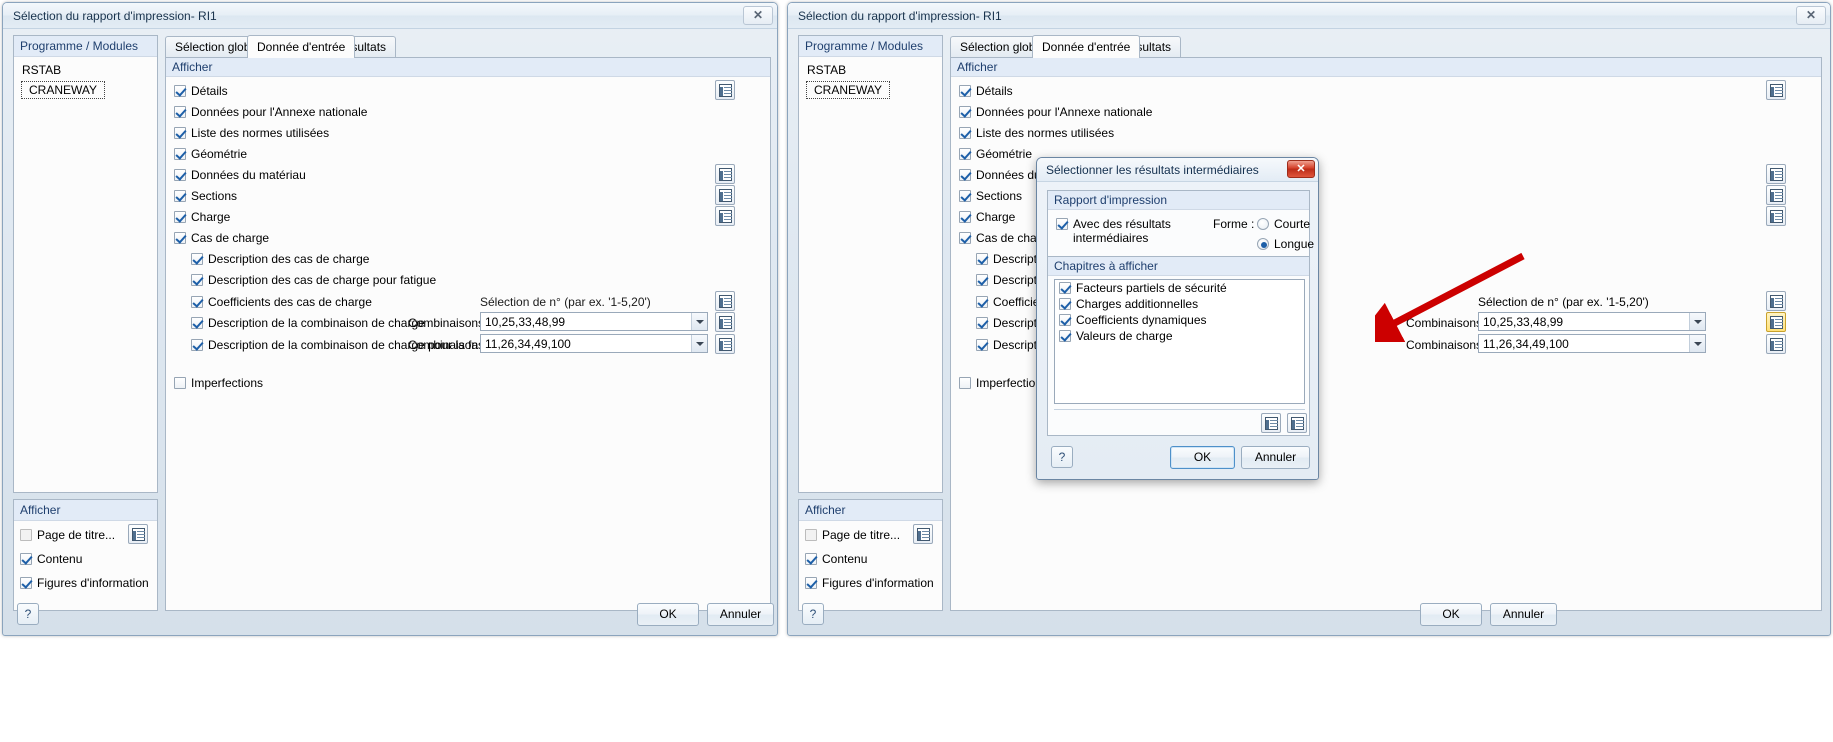  What do you see at coordinates (1062, 457) in the screenshot?
I see `modal-help-button: ?` at bounding box center [1062, 457].